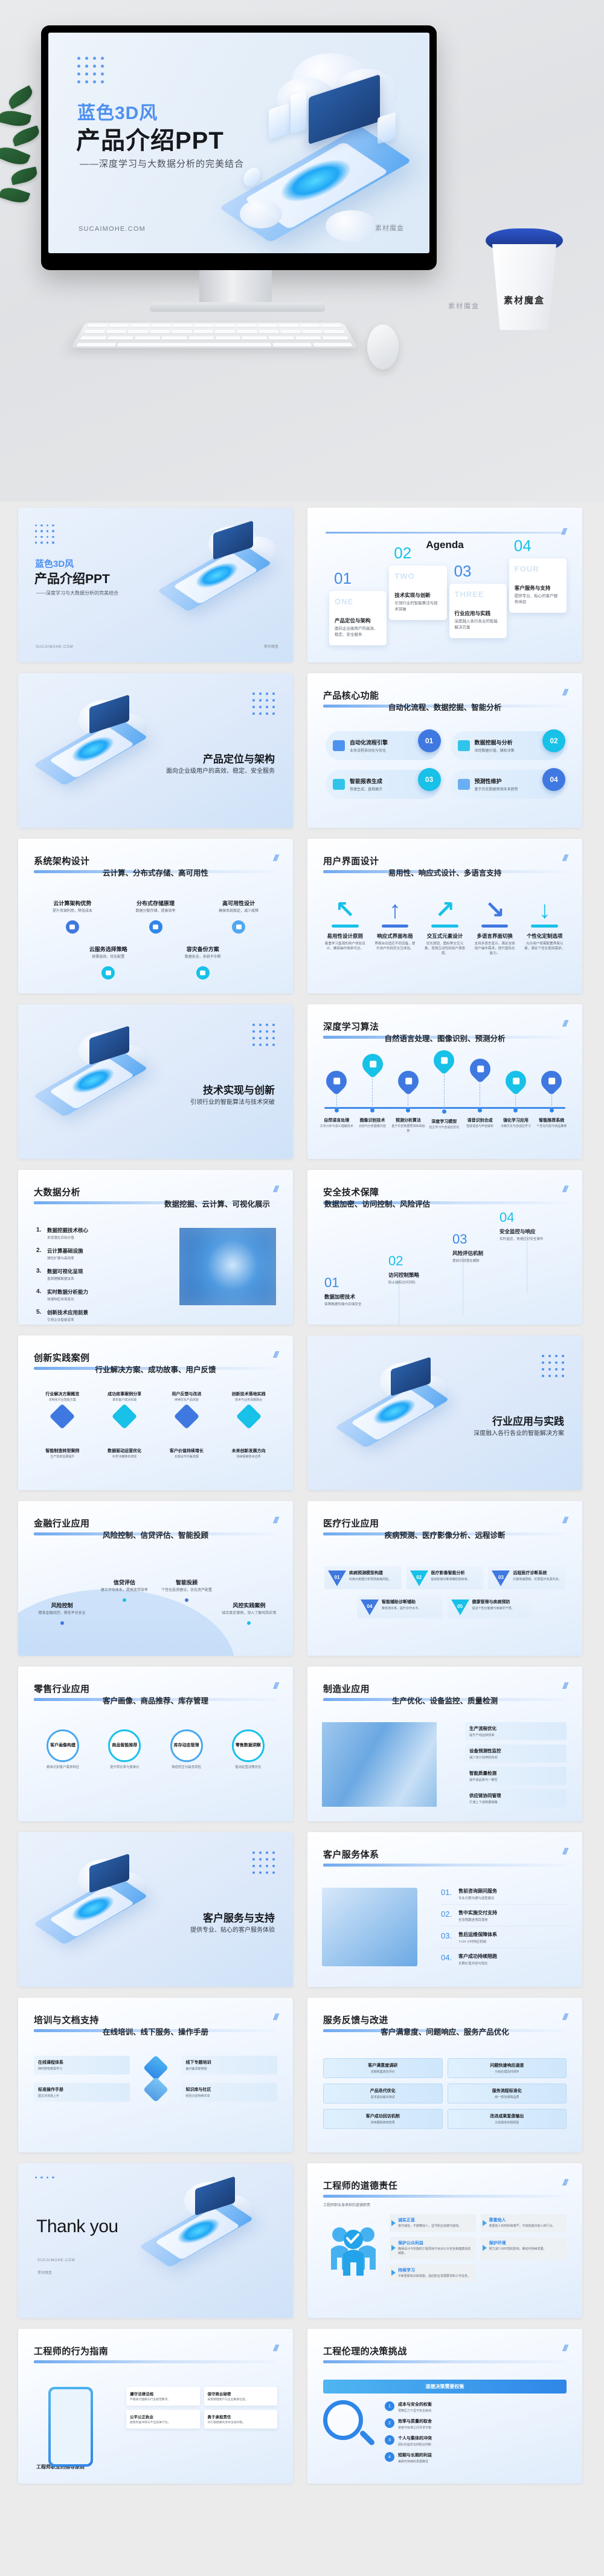 Image resolution: width=604 pixels, height=2576 pixels. I want to click on retail-item: 零售数据洞察 驱动经营决策优化, so click(248, 1750).